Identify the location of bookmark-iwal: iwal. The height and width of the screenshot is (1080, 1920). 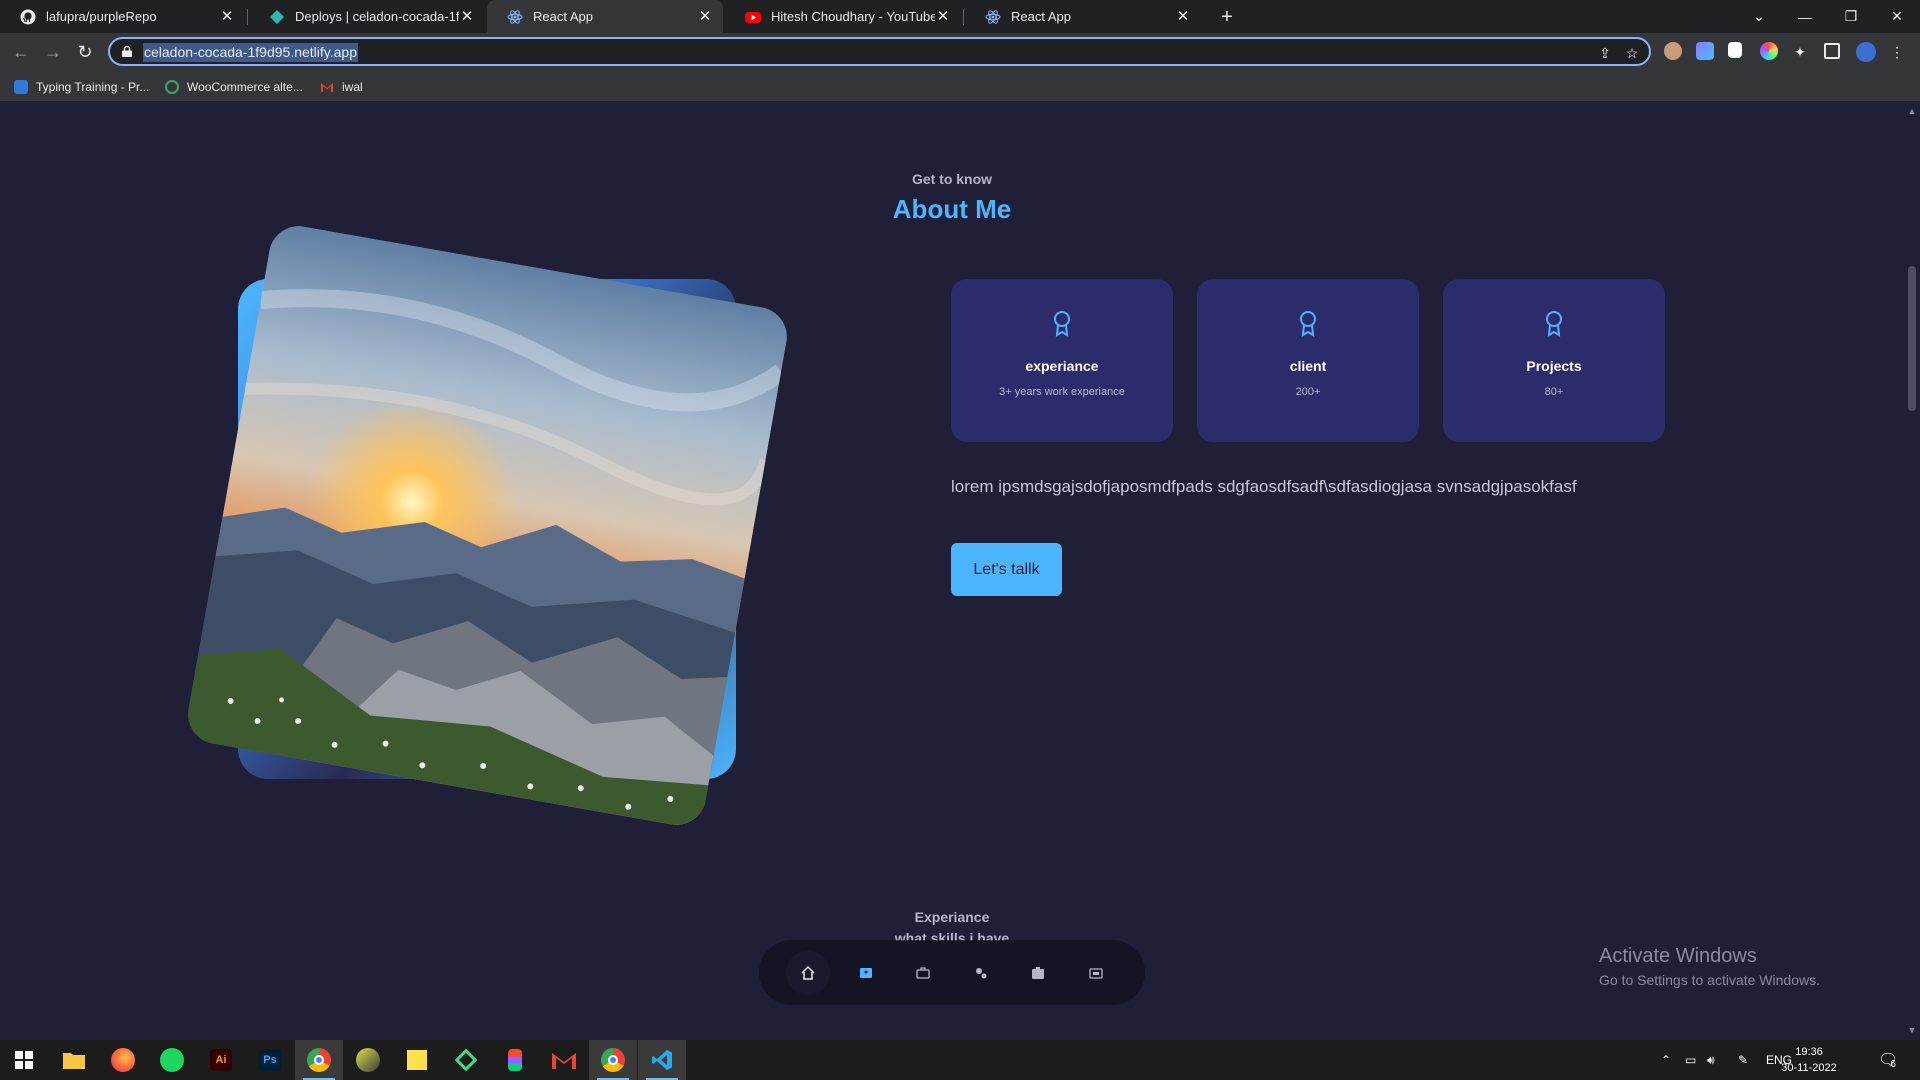
(341, 86).